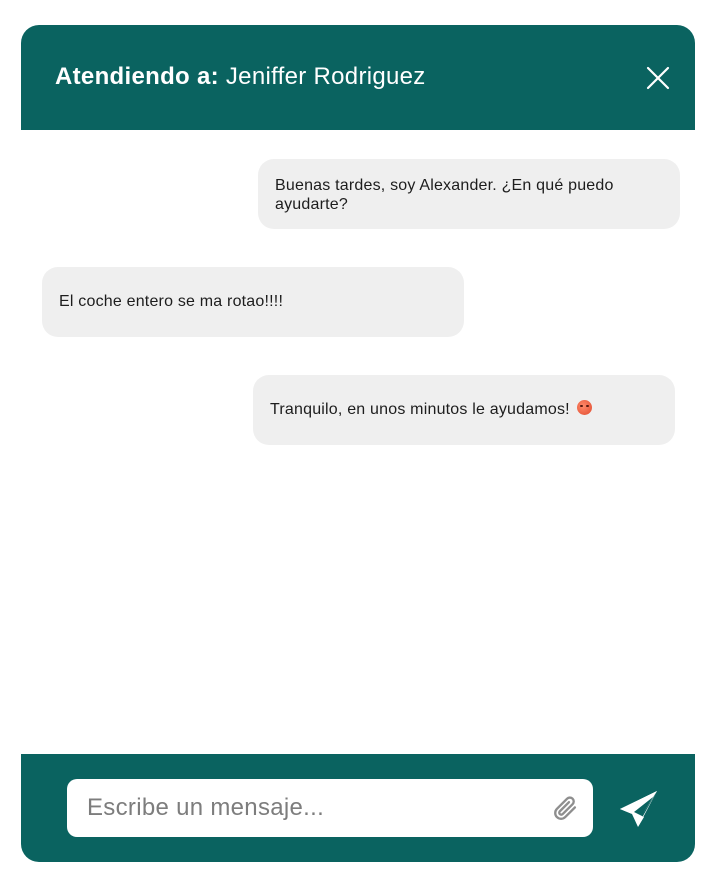 This screenshot has height=888, width=715. I want to click on message-input-container, so click(330, 808).